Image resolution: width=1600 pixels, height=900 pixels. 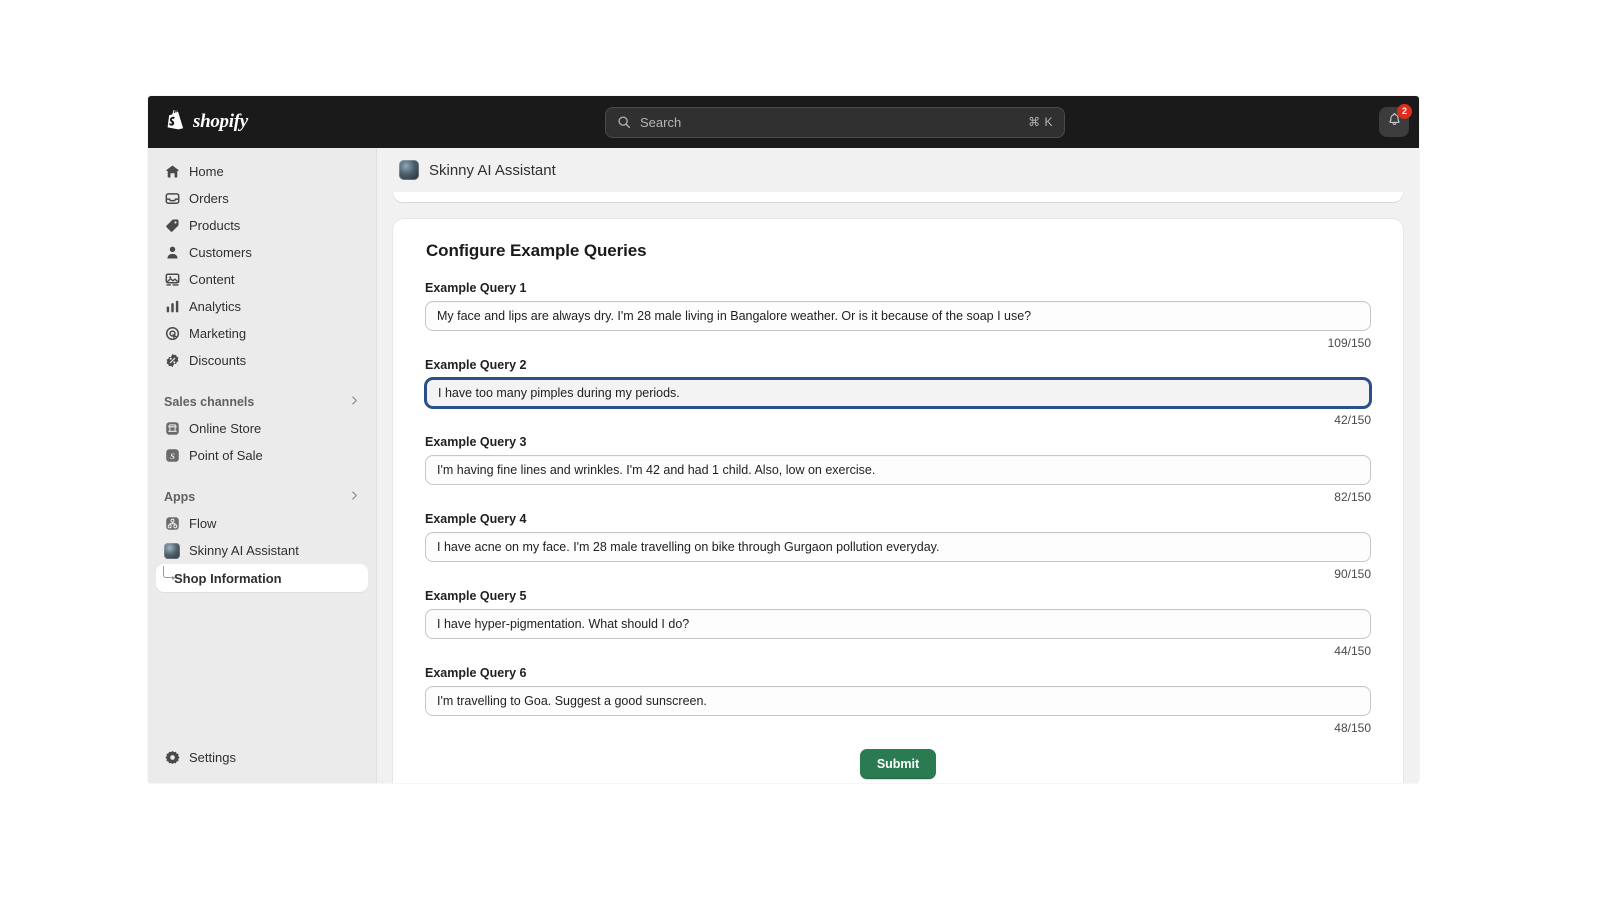 What do you see at coordinates (175, 122) in the screenshot?
I see `shopify-bag-icon` at bounding box center [175, 122].